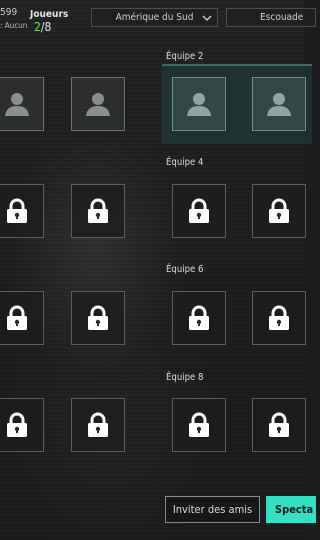  What do you see at coordinates (9, 12) in the screenshot?
I see `stat-value: 599` at bounding box center [9, 12].